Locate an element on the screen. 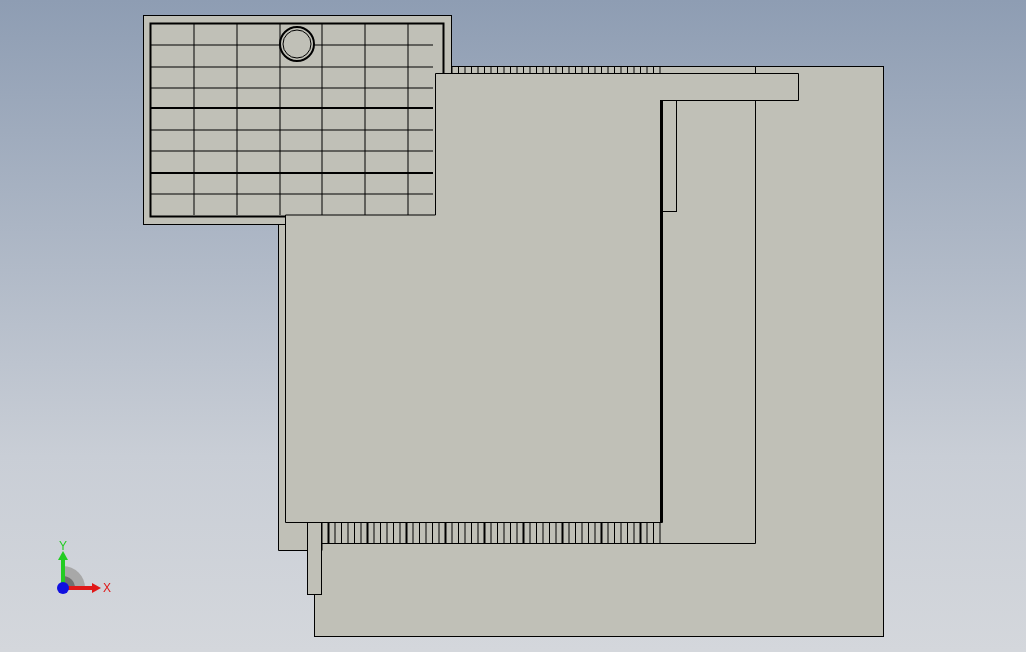 The height and width of the screenshot is (652, 1026). axis-triad-drawing is located at coordinates (79, 572).